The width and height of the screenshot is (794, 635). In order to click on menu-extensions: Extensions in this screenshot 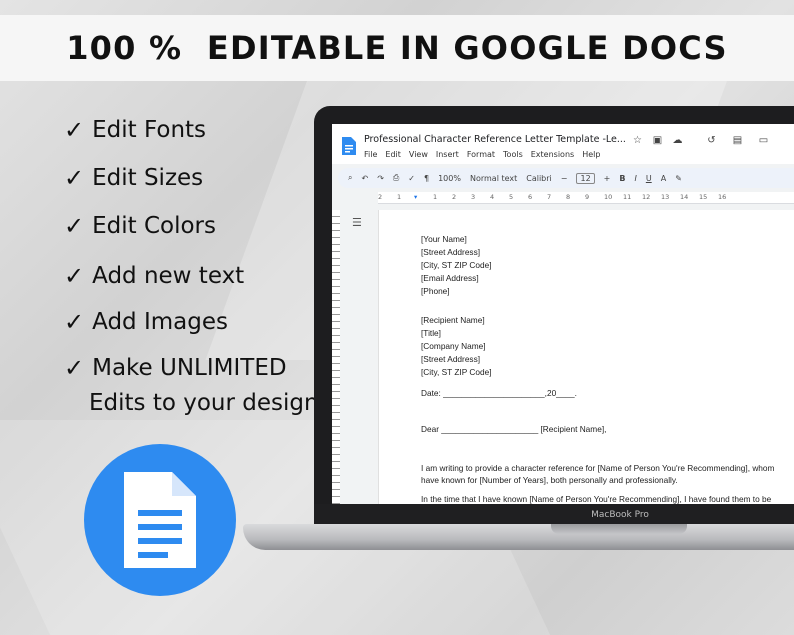, I will do `click(552, 154)`.